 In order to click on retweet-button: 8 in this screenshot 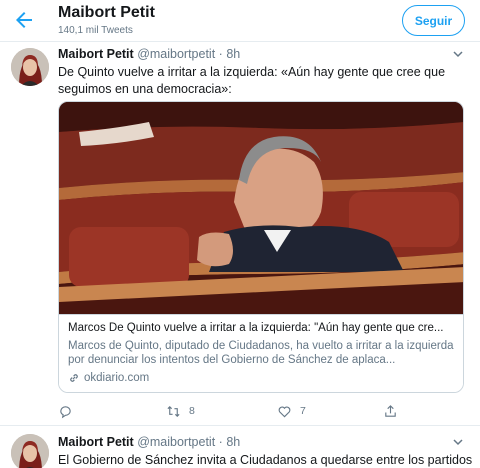, I will do `click(180, 411)`.